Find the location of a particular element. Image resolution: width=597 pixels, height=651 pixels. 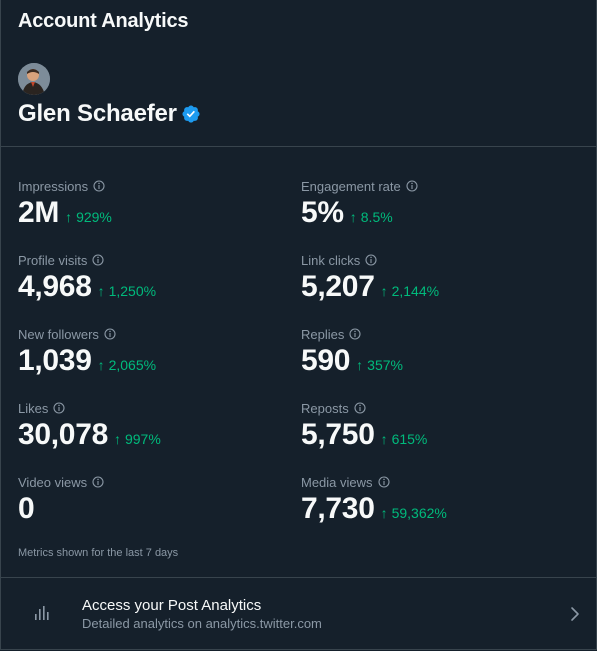

metric-engagement-rate: Engagement rate 5% ↑ 8.5% is located at coordinates (431, 204).